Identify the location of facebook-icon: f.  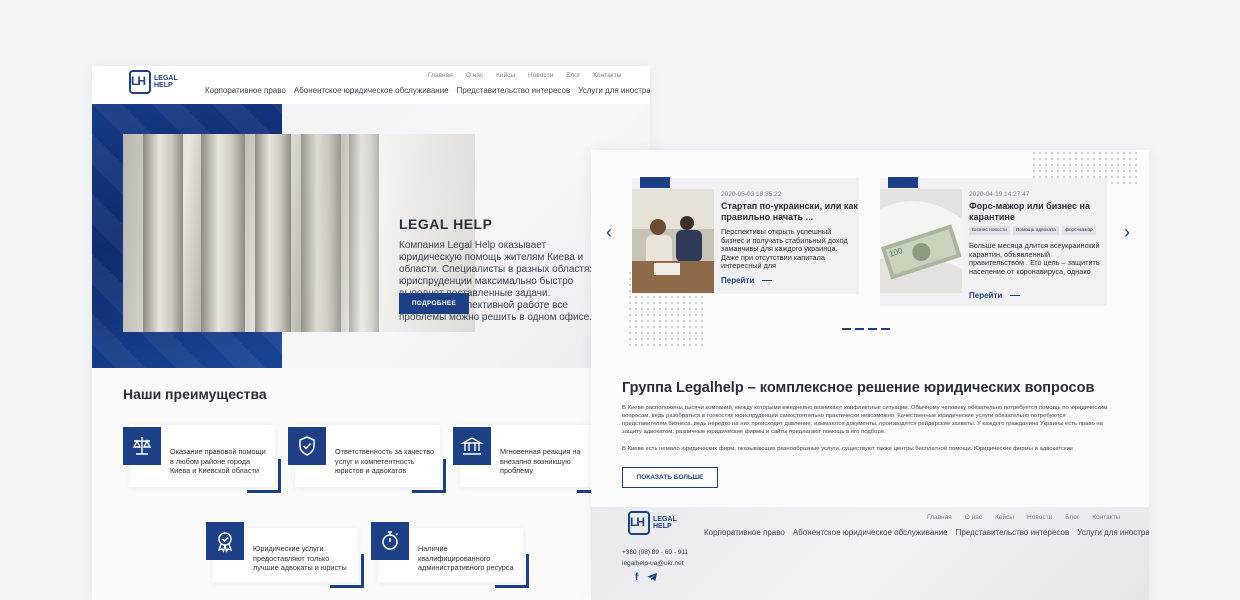
(636, 578).